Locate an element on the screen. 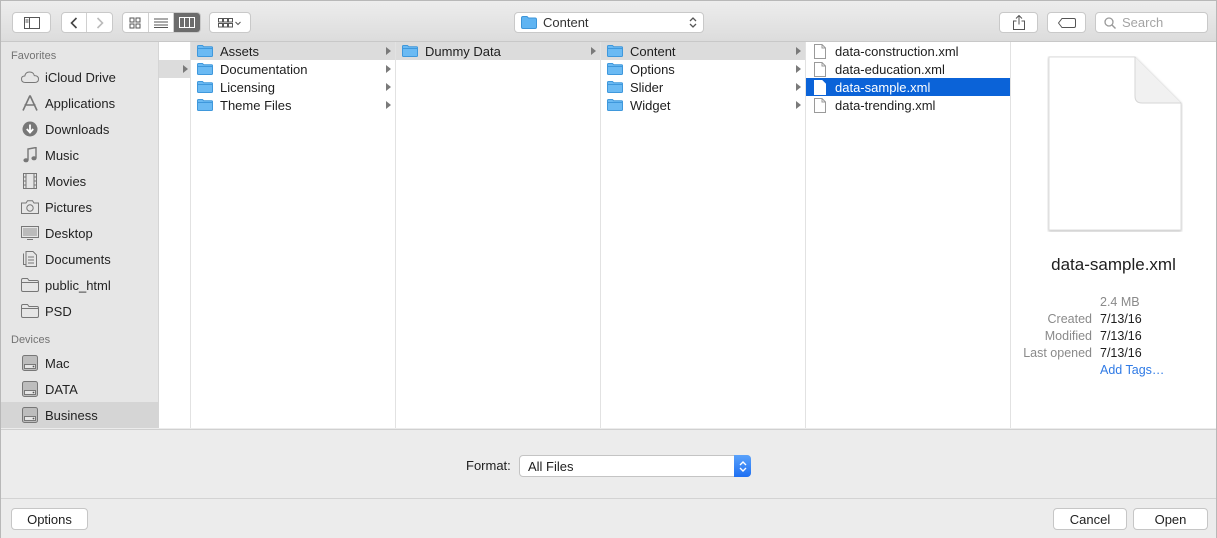 The image size is (1217, 538). folder-row: Slider is located at coordinates (703, 87).